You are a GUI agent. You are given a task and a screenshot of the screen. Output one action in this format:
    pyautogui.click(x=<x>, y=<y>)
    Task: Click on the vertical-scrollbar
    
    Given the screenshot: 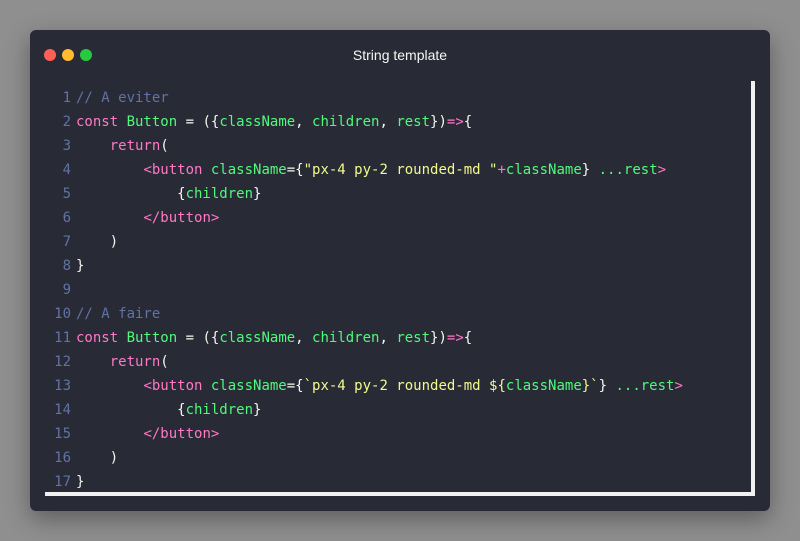 What is the action you would take?
    pyautogui.click(x=753, y=288)
    